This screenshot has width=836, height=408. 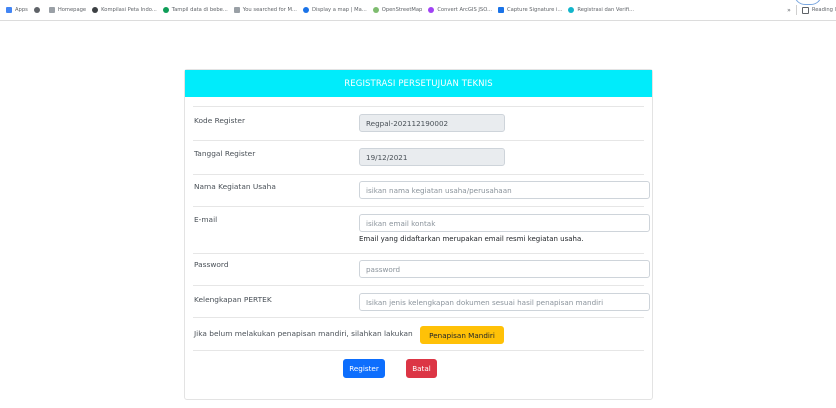 What do you see at coordinates (364, 368) in the screenshot?
I see `register-button: Register` at bounding box center [364, 368].